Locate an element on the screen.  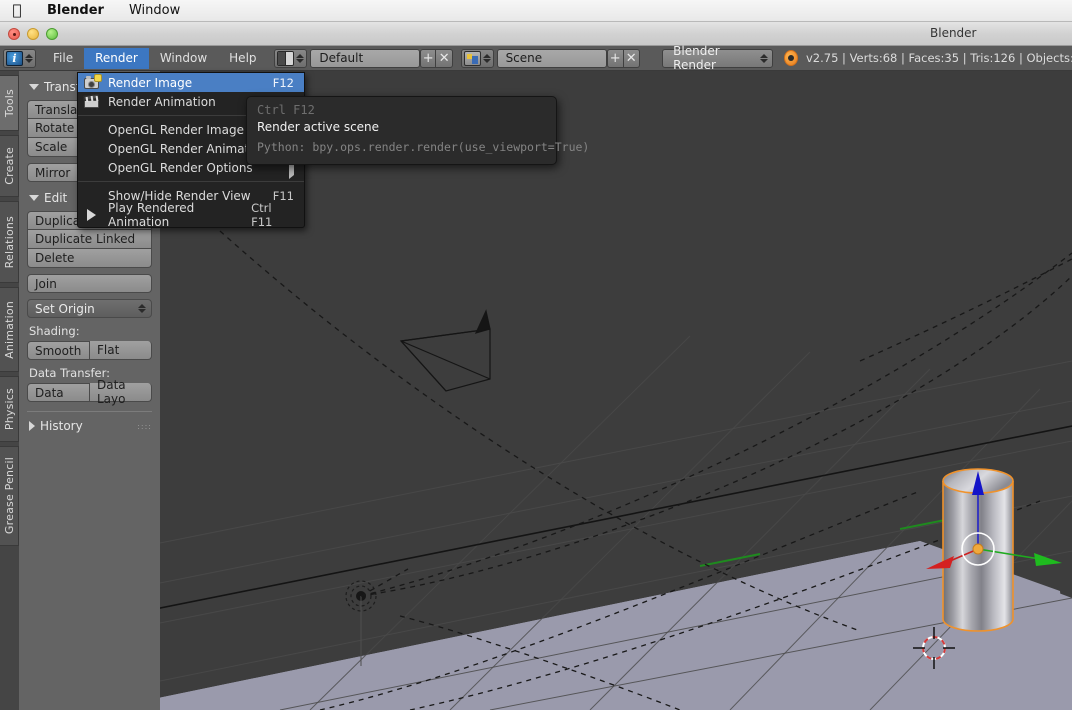
menu-window: Window is located at coordinates (183, 58).